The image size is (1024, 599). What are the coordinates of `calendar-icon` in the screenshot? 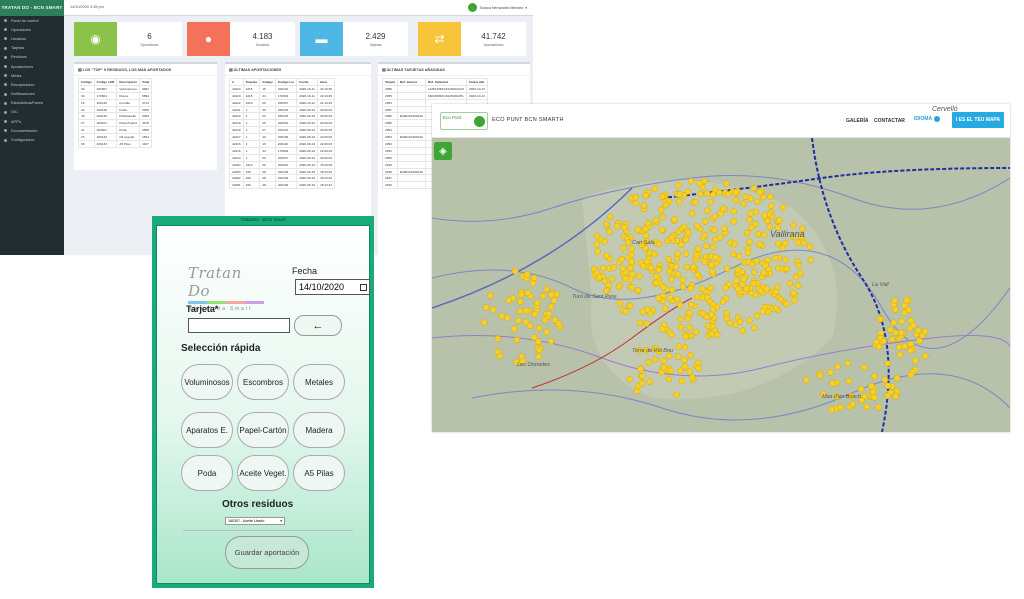 It's located at (363, 287).